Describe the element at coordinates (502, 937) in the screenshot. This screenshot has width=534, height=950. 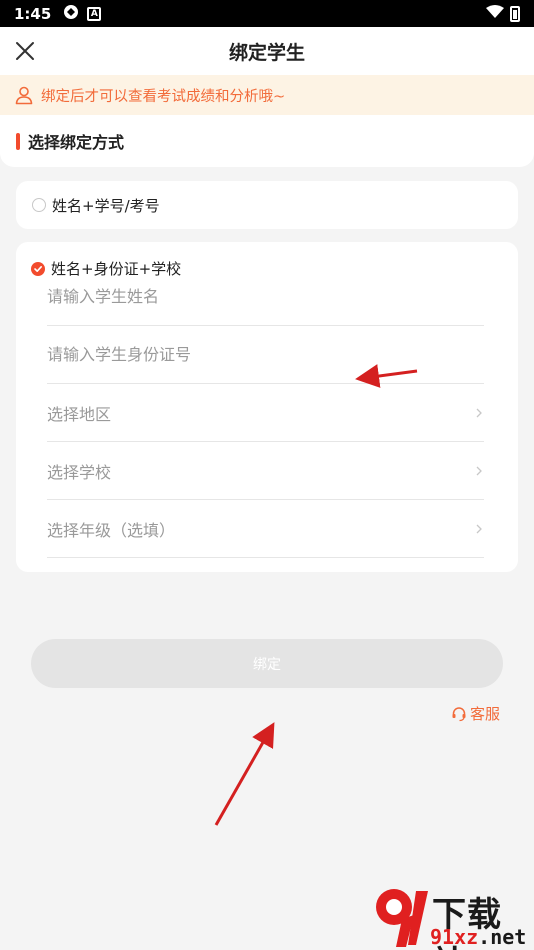
I see `watermark-url-suffix: .net` at that location.